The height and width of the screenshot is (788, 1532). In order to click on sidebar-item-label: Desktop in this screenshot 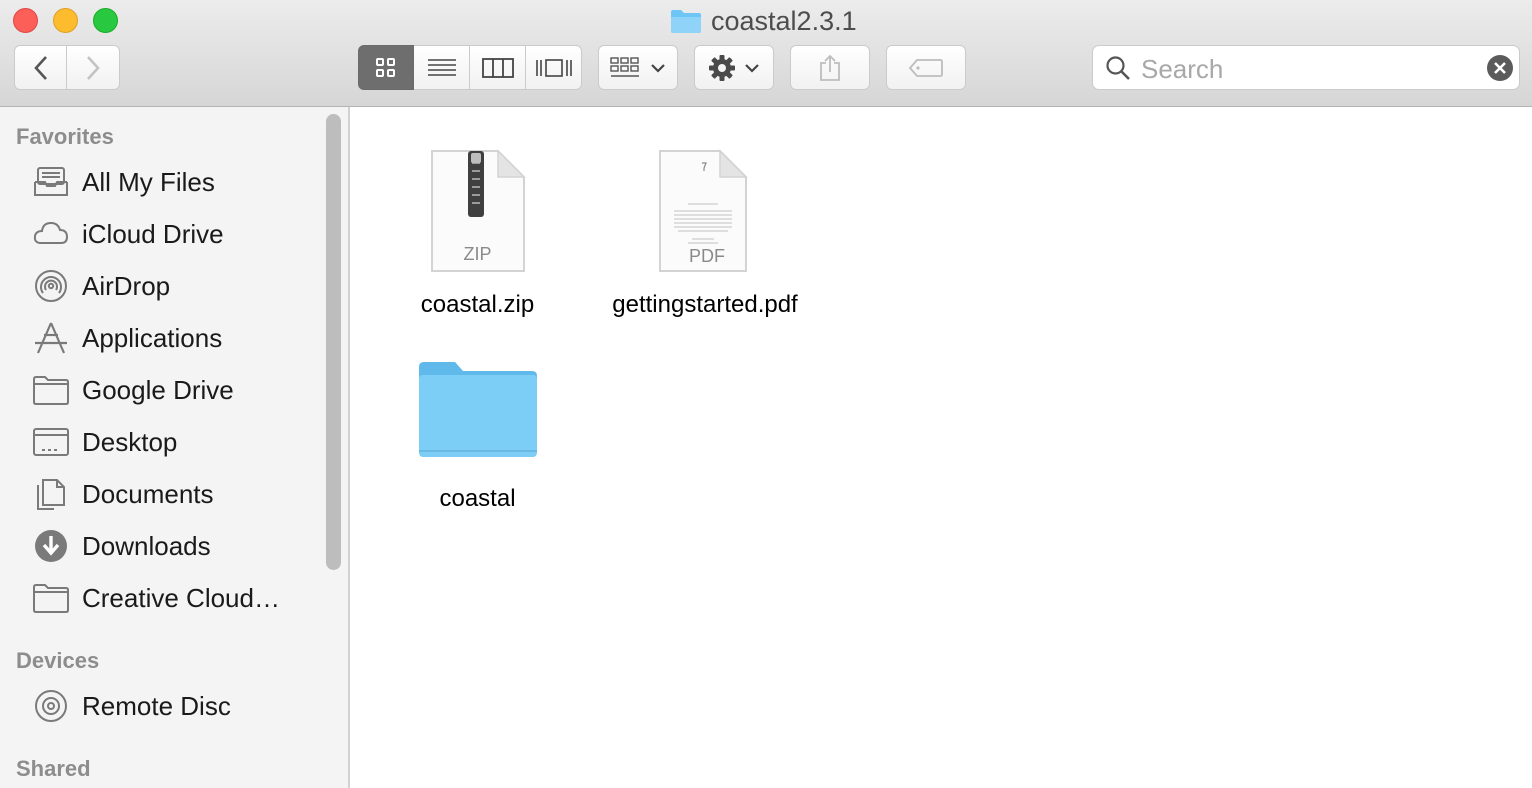, I will do `click(130, 442)`.